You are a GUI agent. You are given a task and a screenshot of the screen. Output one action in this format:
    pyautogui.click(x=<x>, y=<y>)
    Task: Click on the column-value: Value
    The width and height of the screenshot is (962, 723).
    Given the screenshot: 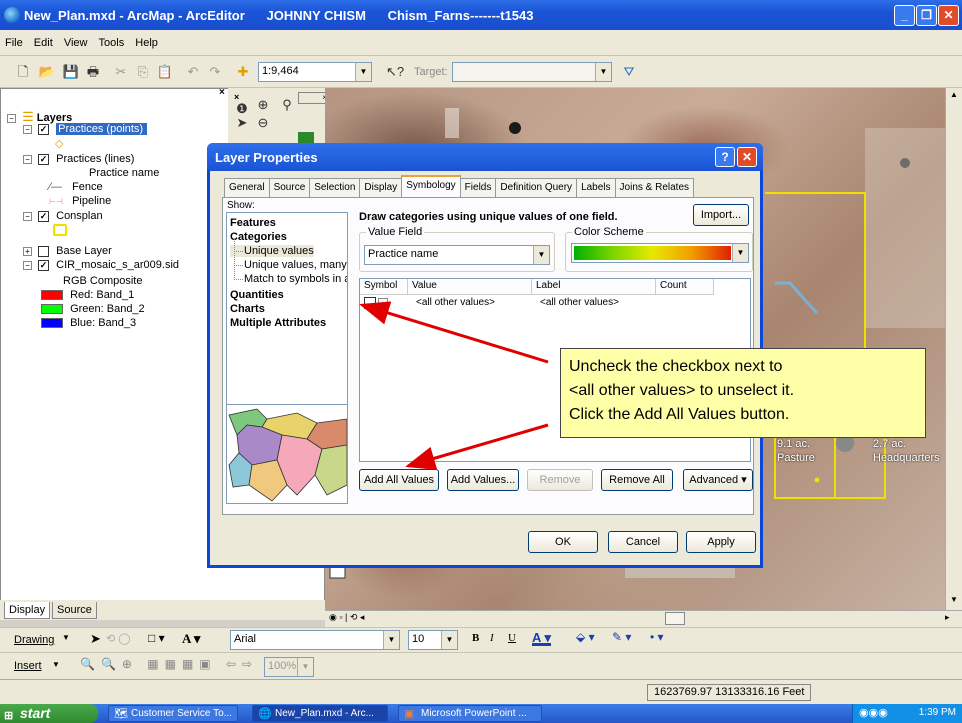 What is the action you would take?
    pyautogui.click(x=470, y=287)
    